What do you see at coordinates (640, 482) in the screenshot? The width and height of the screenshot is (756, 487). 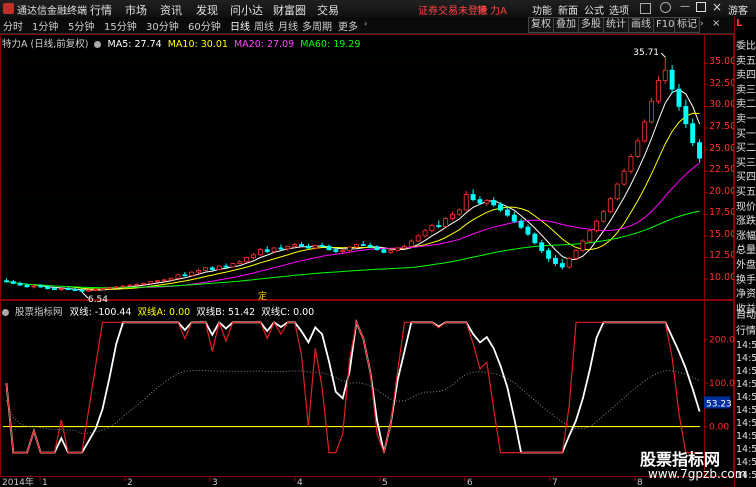 I see `month-label: 8` at bounding box center [640, 482].